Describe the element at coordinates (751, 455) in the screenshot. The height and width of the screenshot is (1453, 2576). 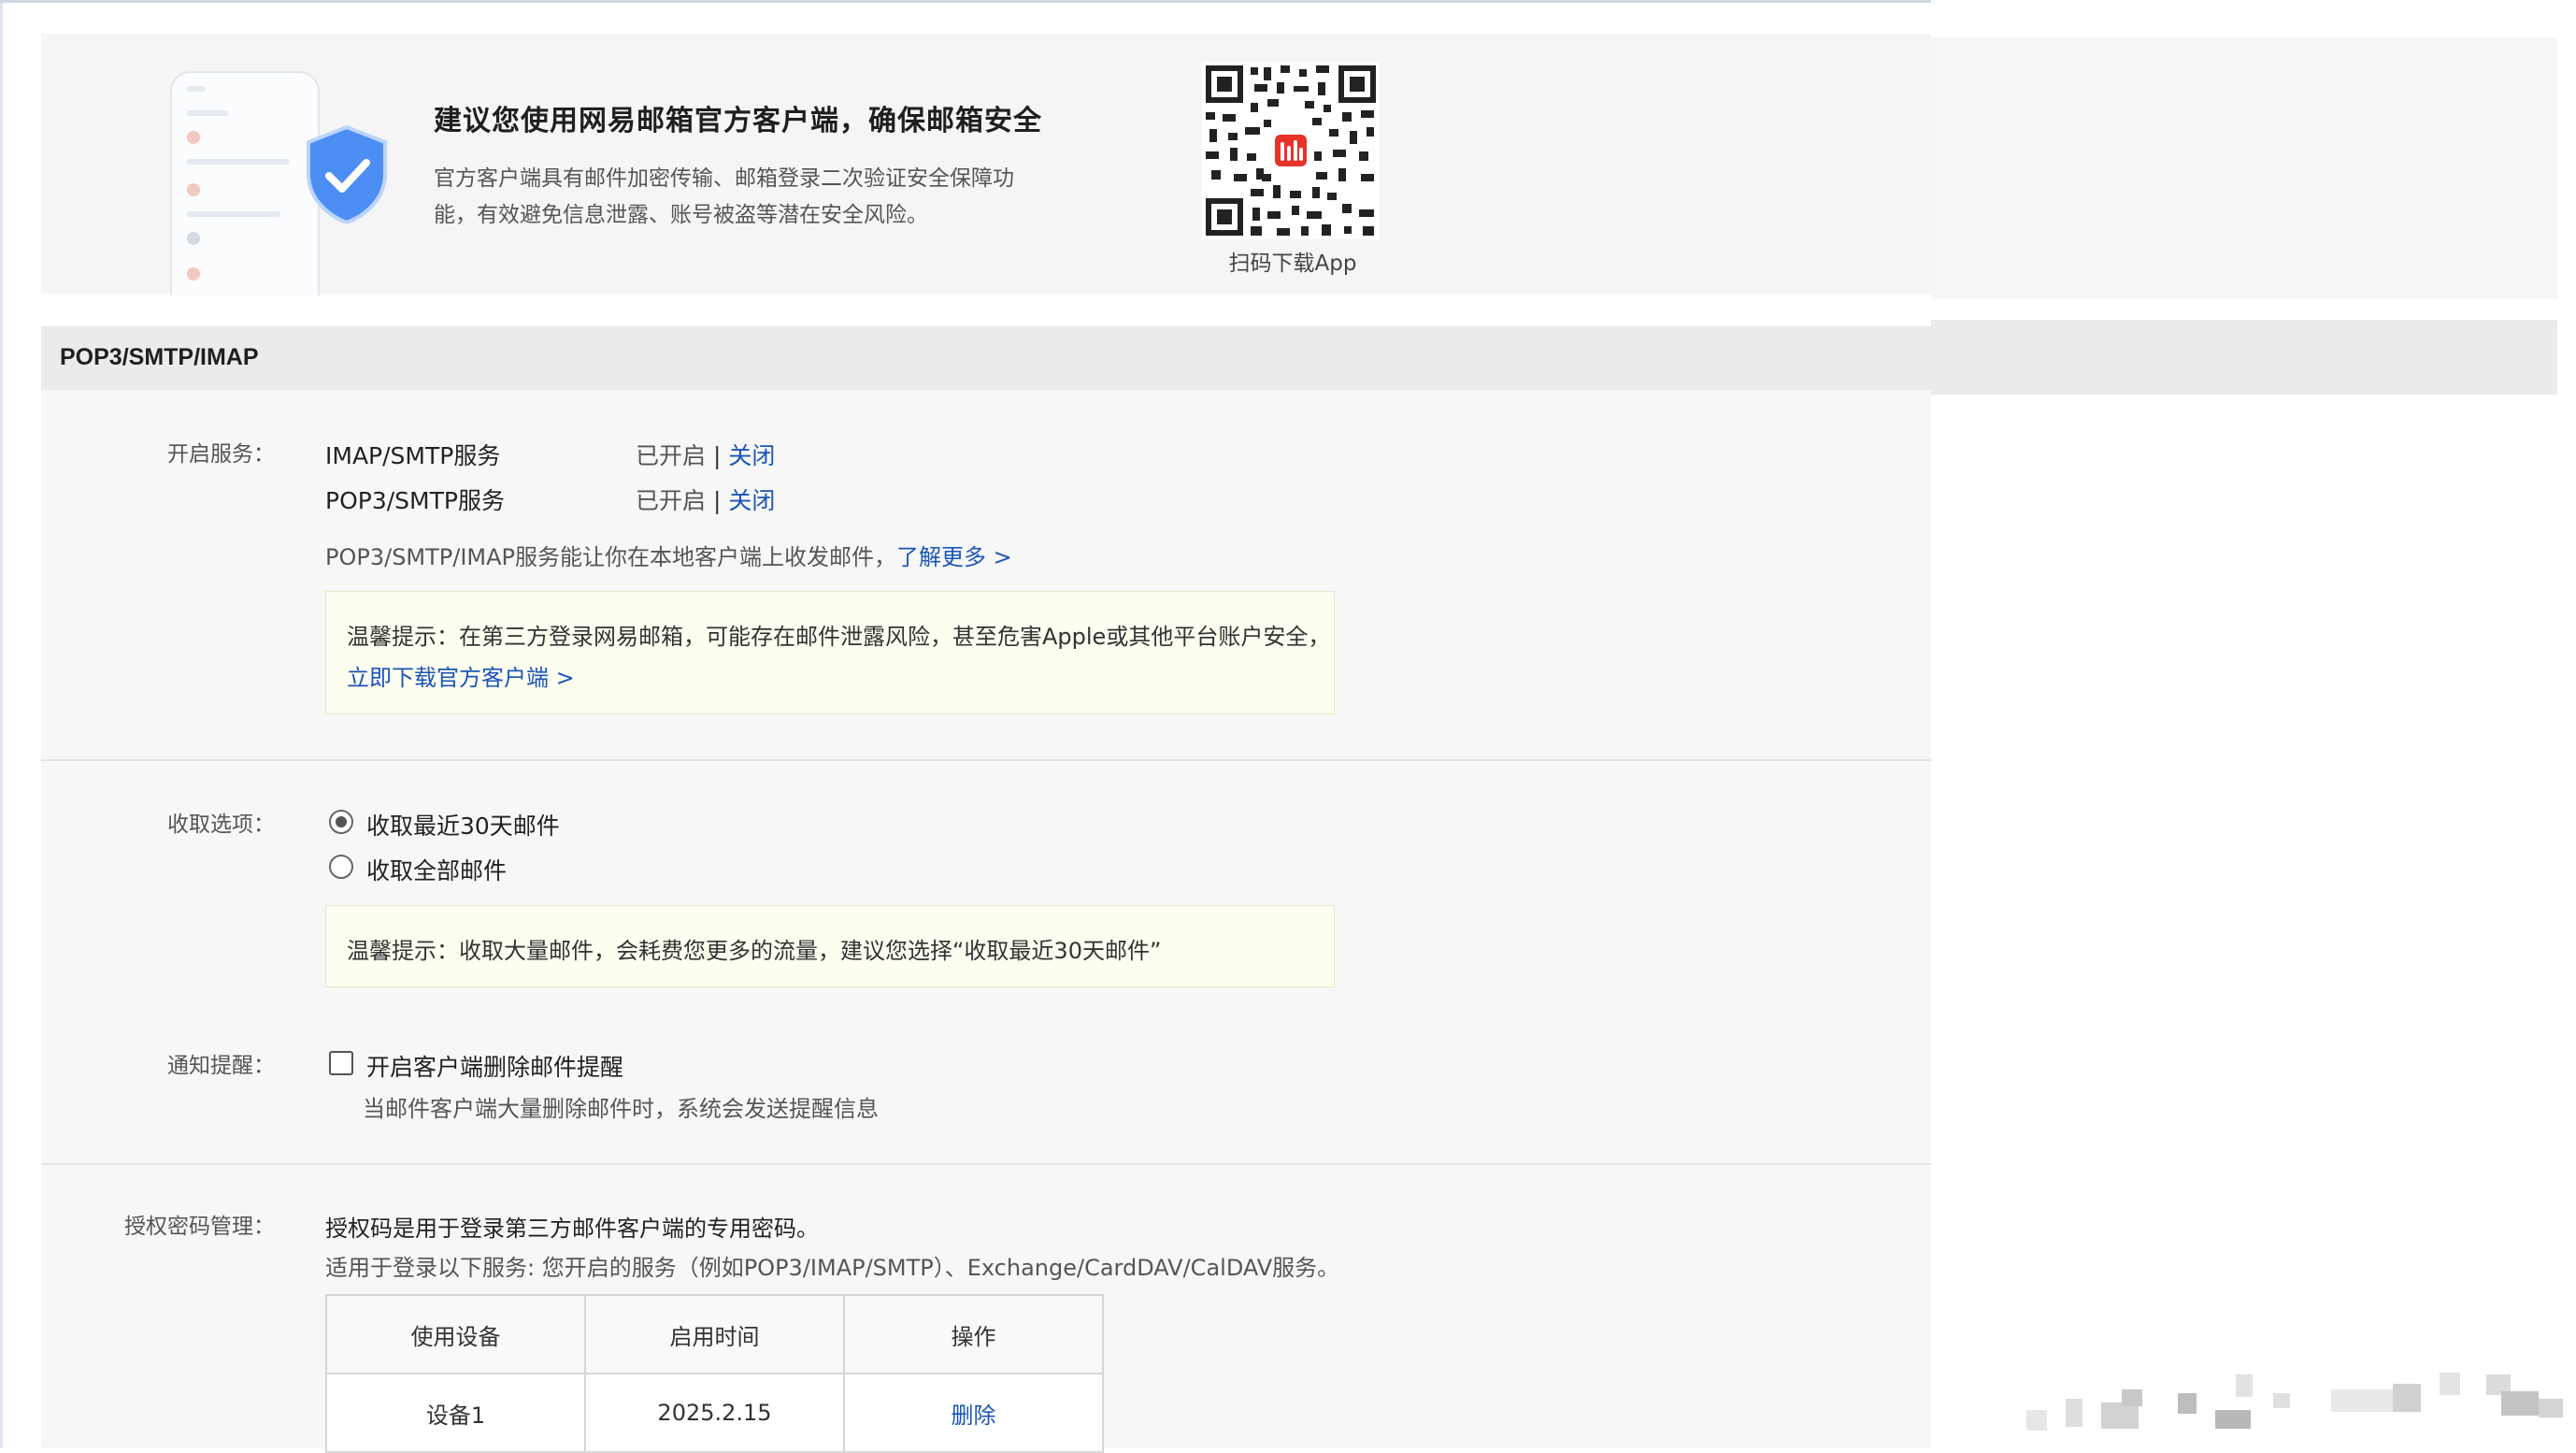
I see `imap-close-link: 关闭` at that location.